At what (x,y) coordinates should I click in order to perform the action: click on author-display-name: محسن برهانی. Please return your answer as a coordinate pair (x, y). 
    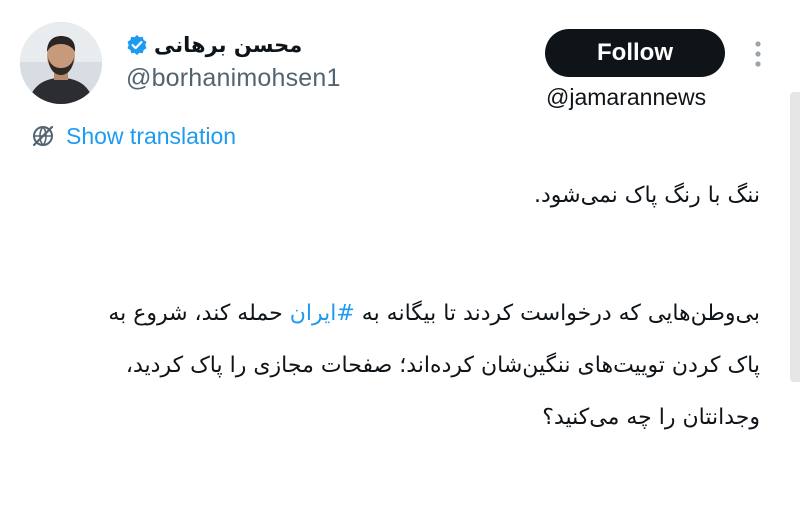
    Looking at the image, I should click on (228, 45).